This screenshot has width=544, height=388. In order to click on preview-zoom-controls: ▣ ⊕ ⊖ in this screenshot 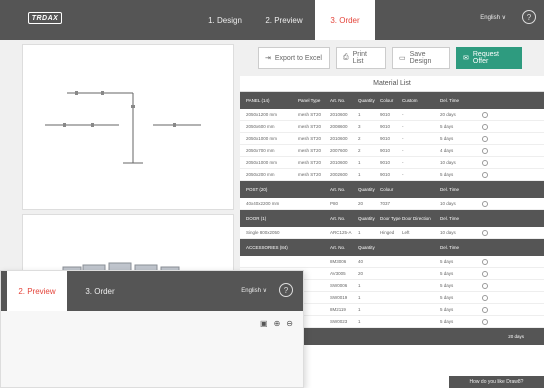, I will do `click(276, 323)`.